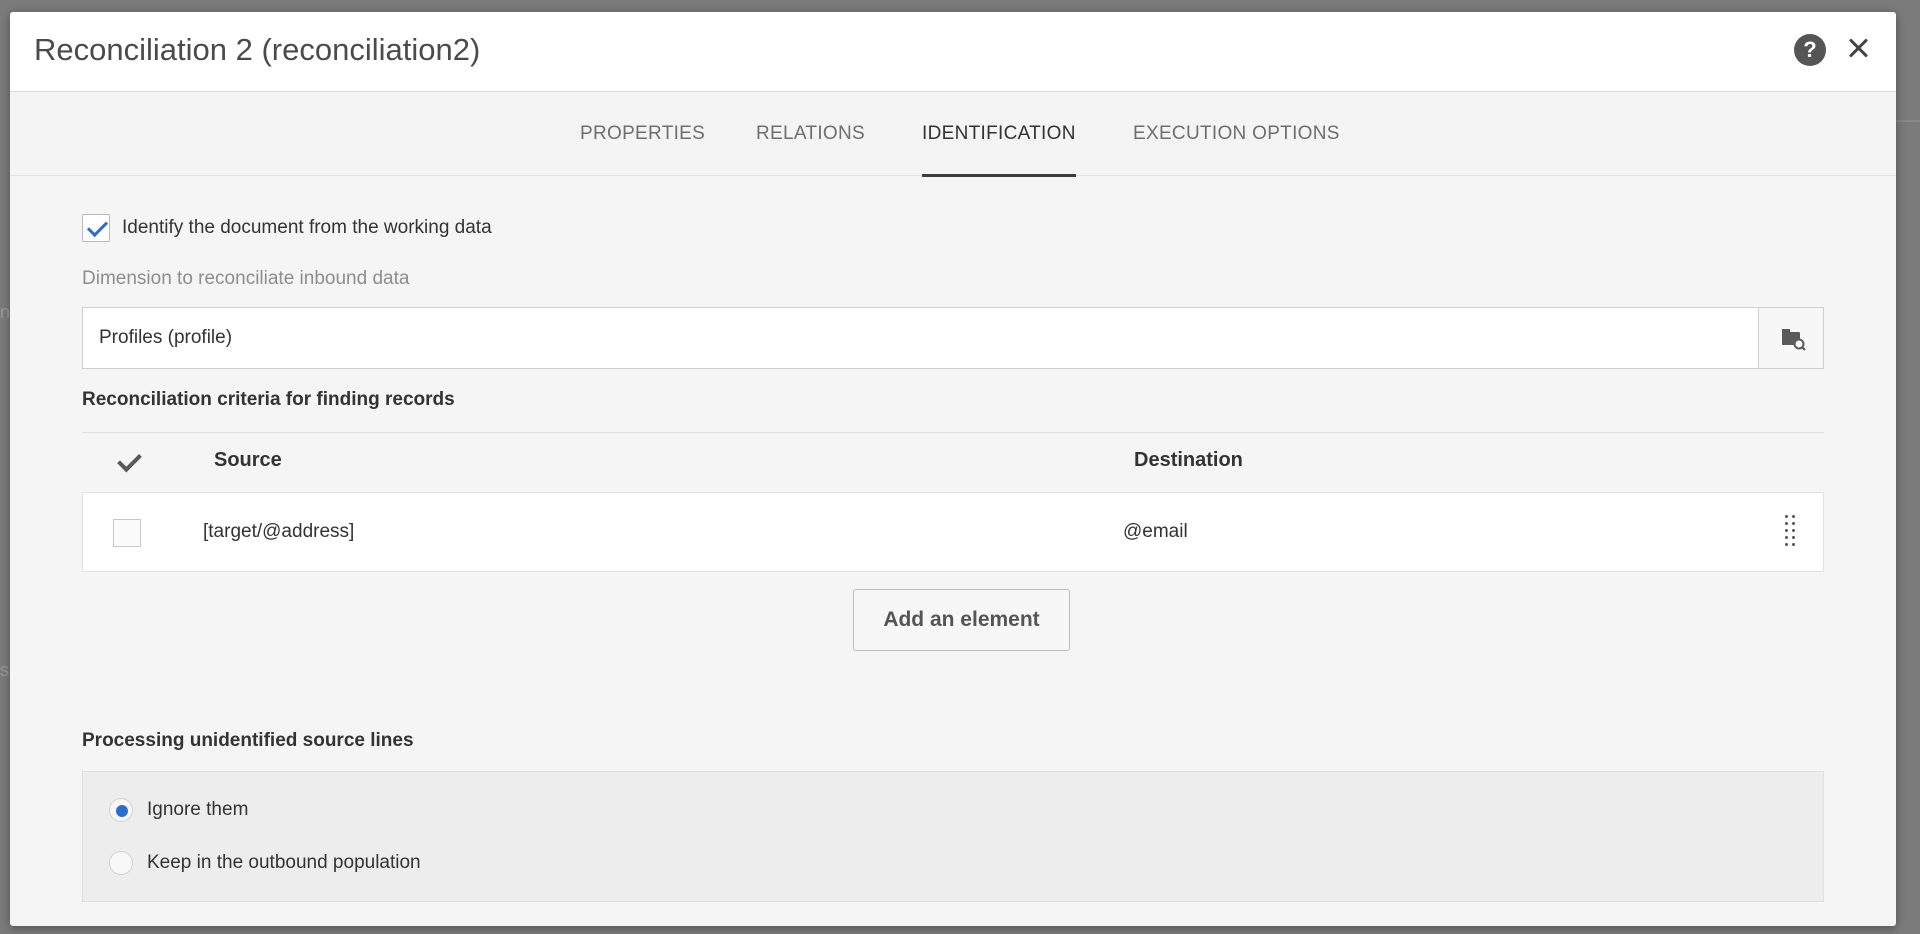  Describe the element at coordinates (1794, 340) in the screenshot. I see `folder-search-icon` at that location.